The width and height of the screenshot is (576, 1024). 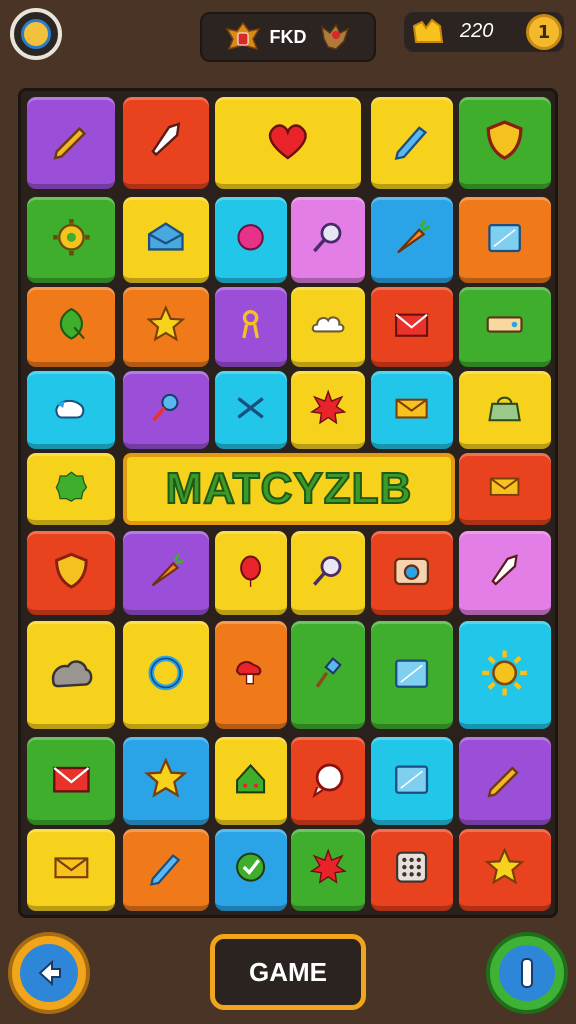 I want to click on key-icon, so click(x=251, y=324).